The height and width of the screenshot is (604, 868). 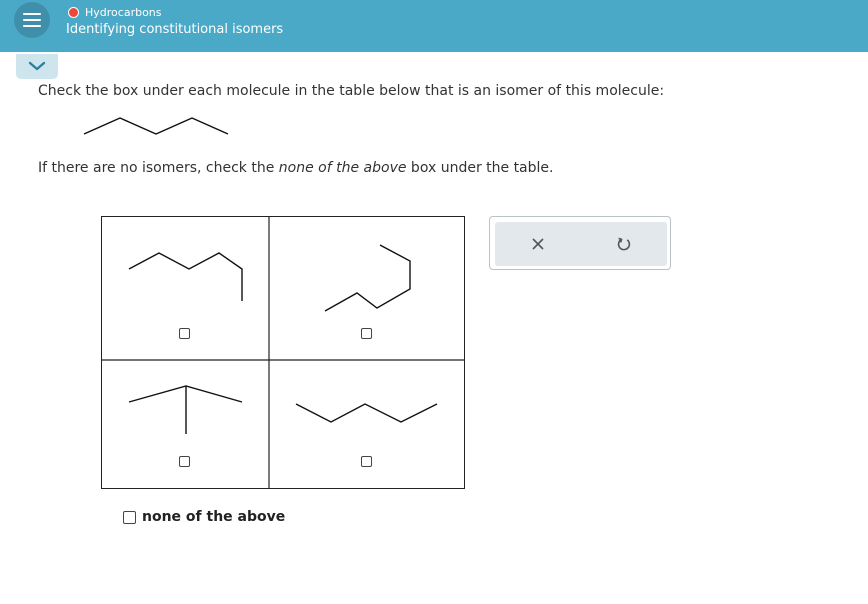 I want to click on hamburger-menu-icon, so click(x=32, y=14).